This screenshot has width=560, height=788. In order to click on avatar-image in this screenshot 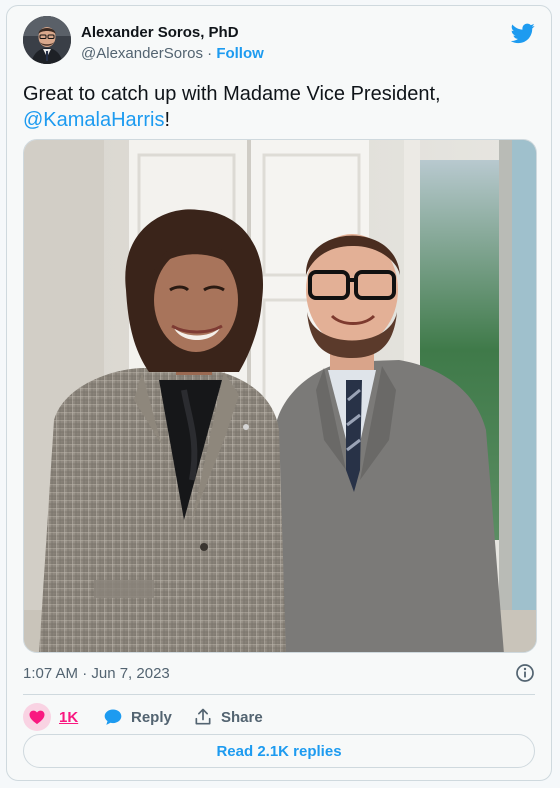, I will do `click(47, 40)`.